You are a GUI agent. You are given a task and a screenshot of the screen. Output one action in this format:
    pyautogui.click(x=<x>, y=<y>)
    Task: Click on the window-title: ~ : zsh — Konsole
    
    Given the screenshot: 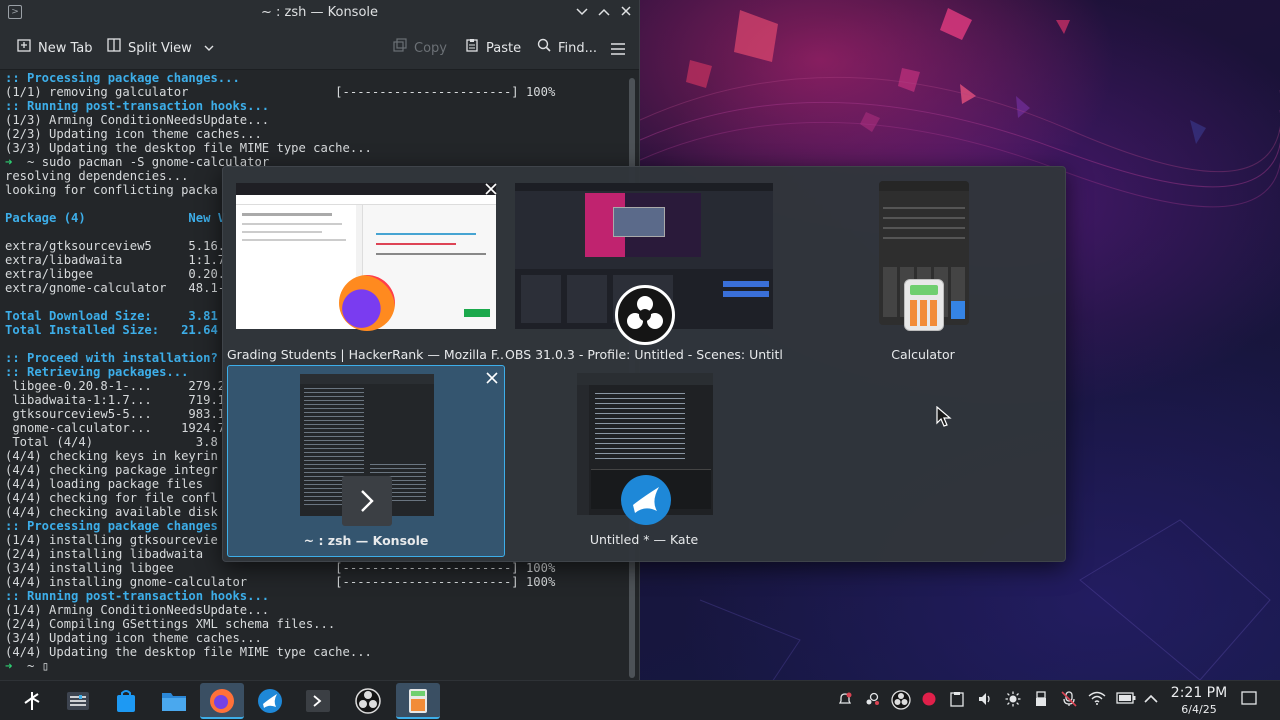 What is the action you would take?
    pyautogui.click(x=319, y=12)
    